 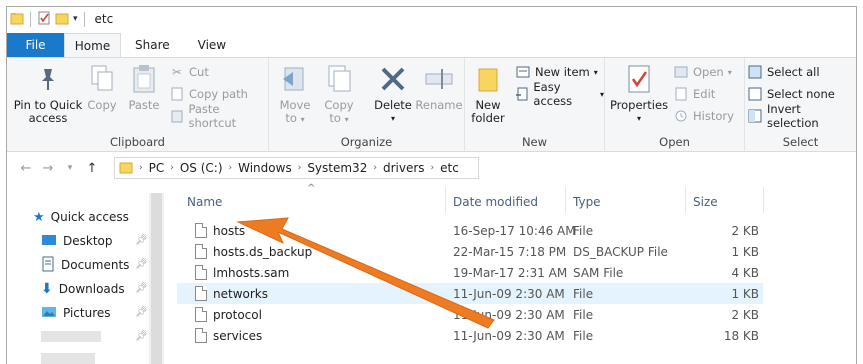 What do you see at coordinates (339, 79) in the screenshot?
I see `copy-to-icon` at bounding box center [339, 79].